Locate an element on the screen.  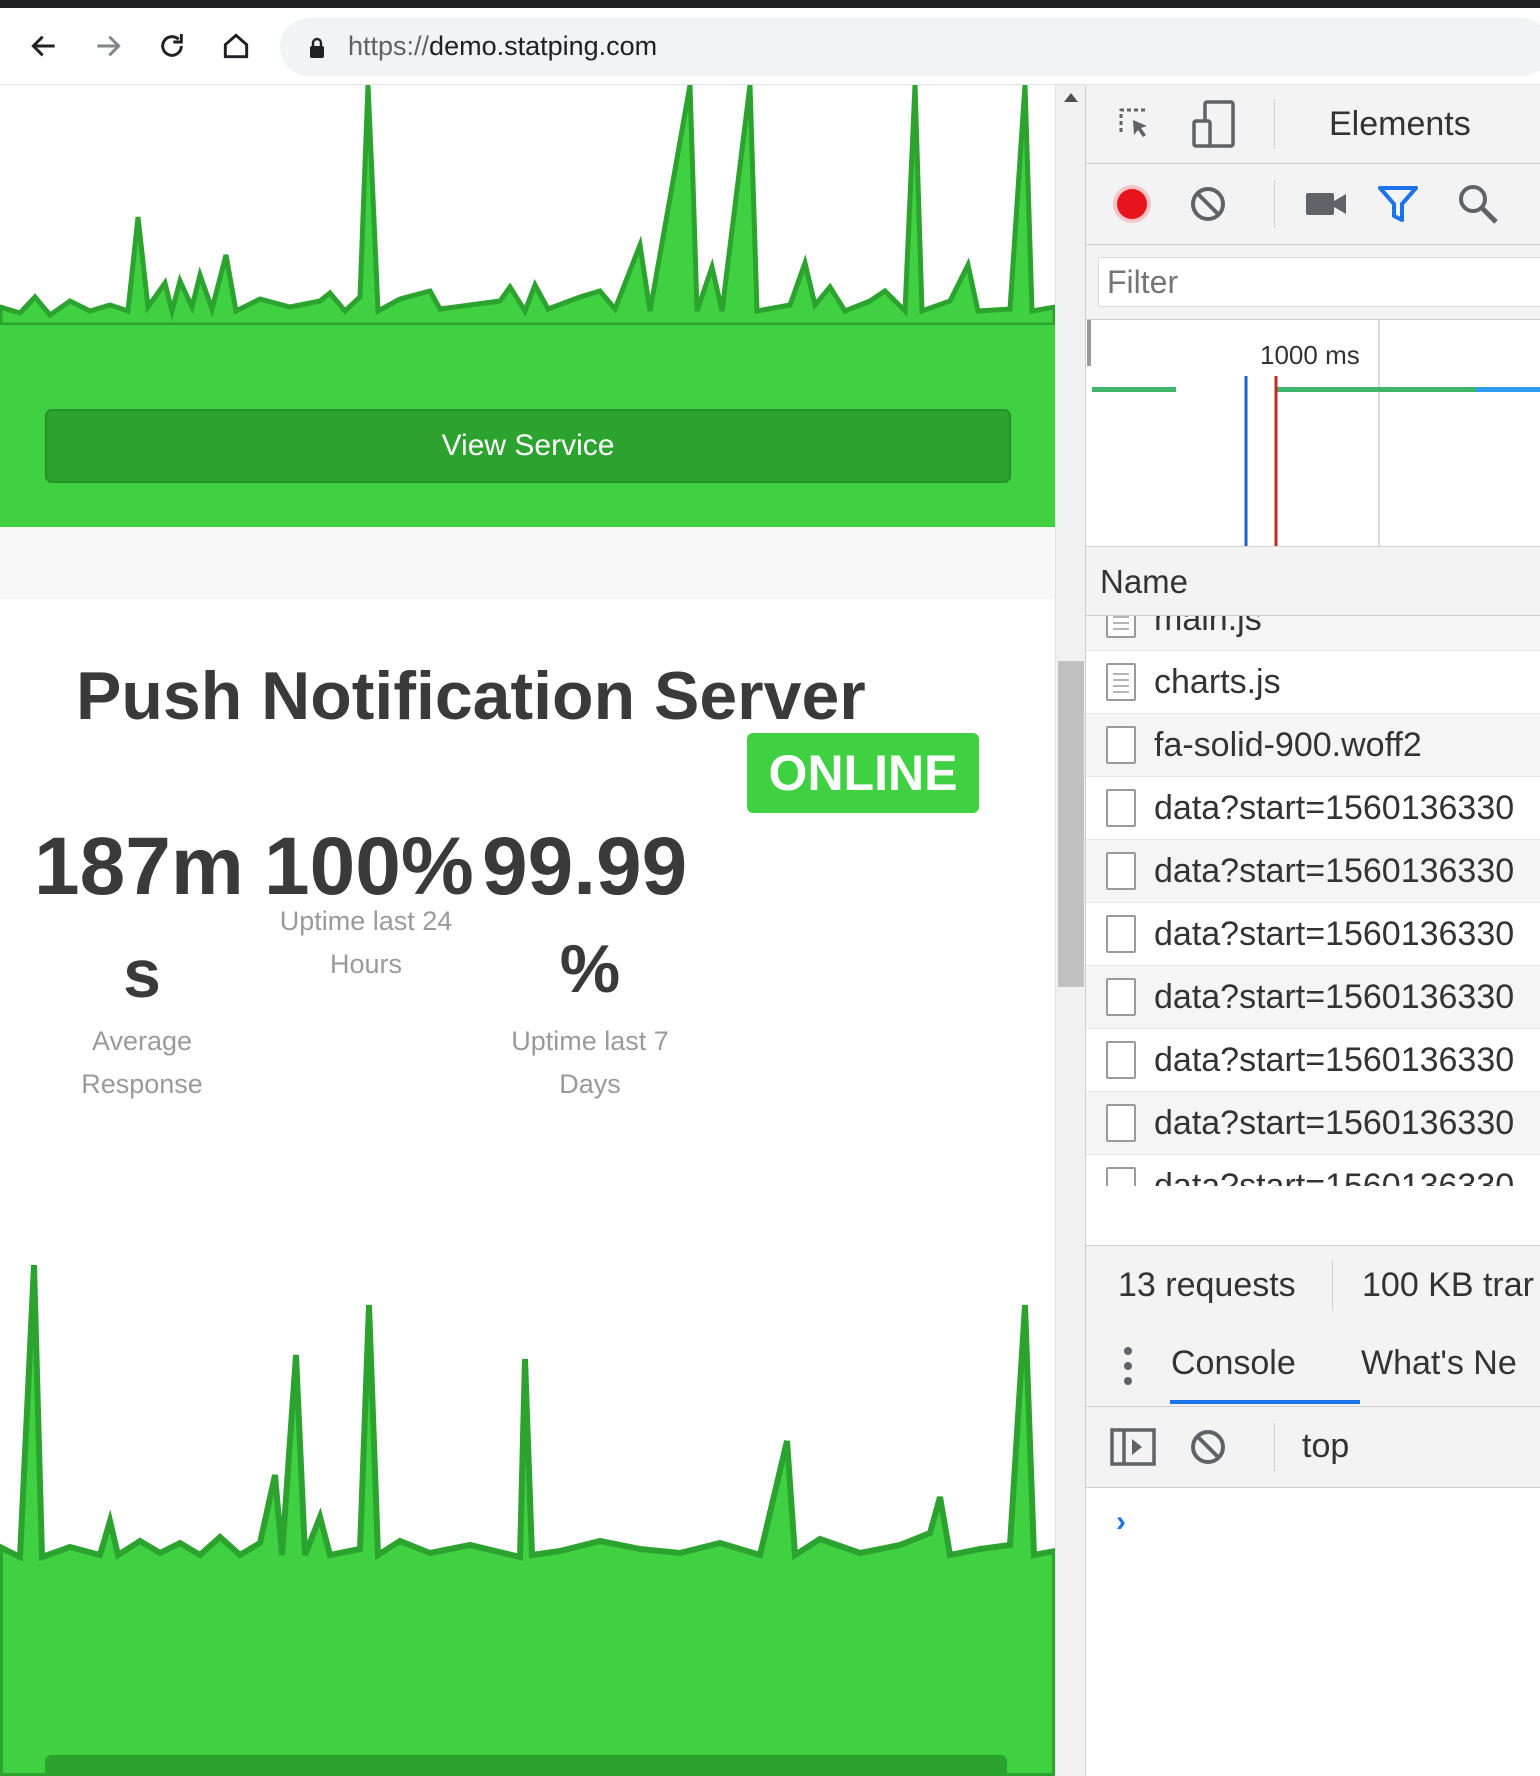
summary-separator is located at coordinates (1332, 1285).